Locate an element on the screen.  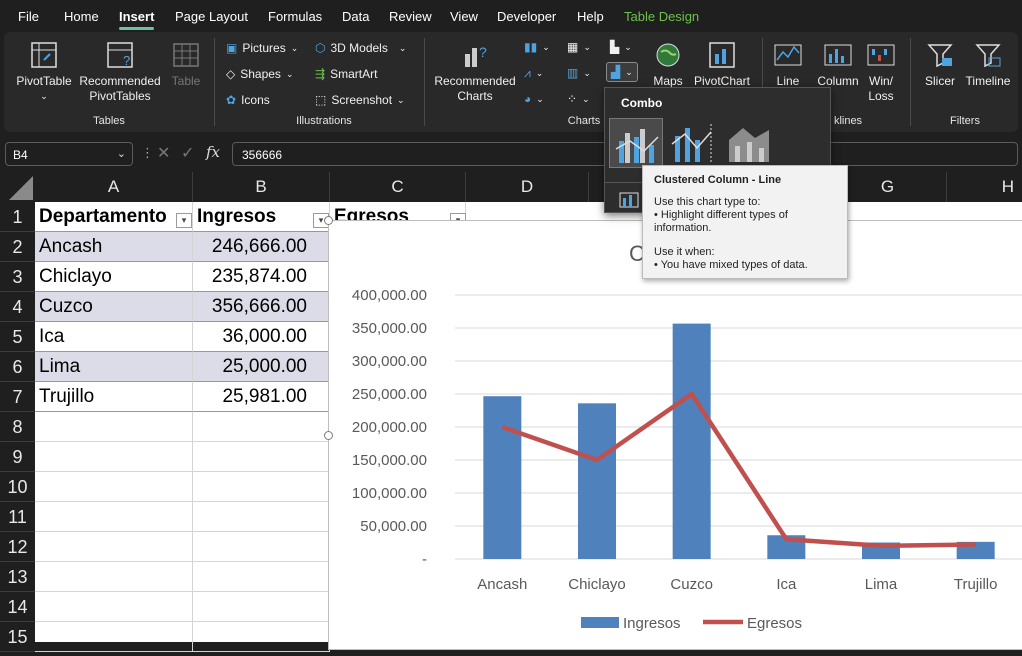
row-header: 14 is located at coordinates (17, 607).